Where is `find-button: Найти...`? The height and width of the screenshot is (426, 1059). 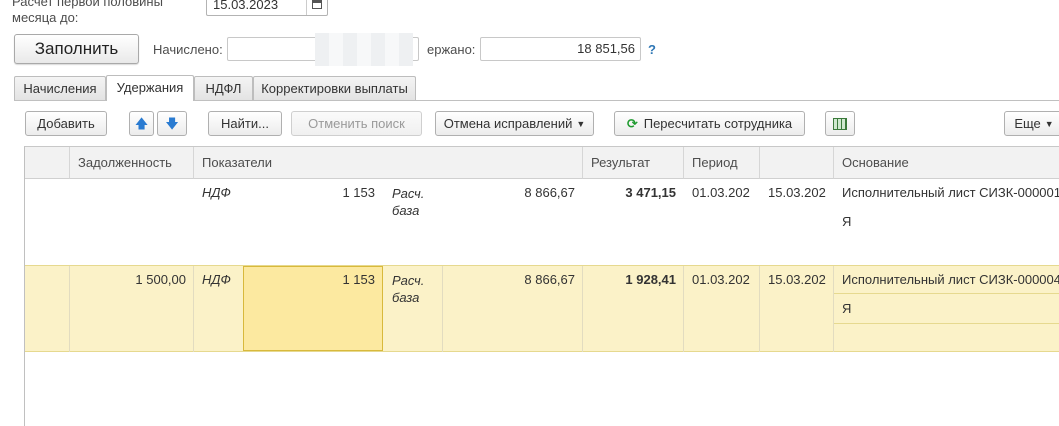 find-button: Найти... is located at coordinates (245, 123).